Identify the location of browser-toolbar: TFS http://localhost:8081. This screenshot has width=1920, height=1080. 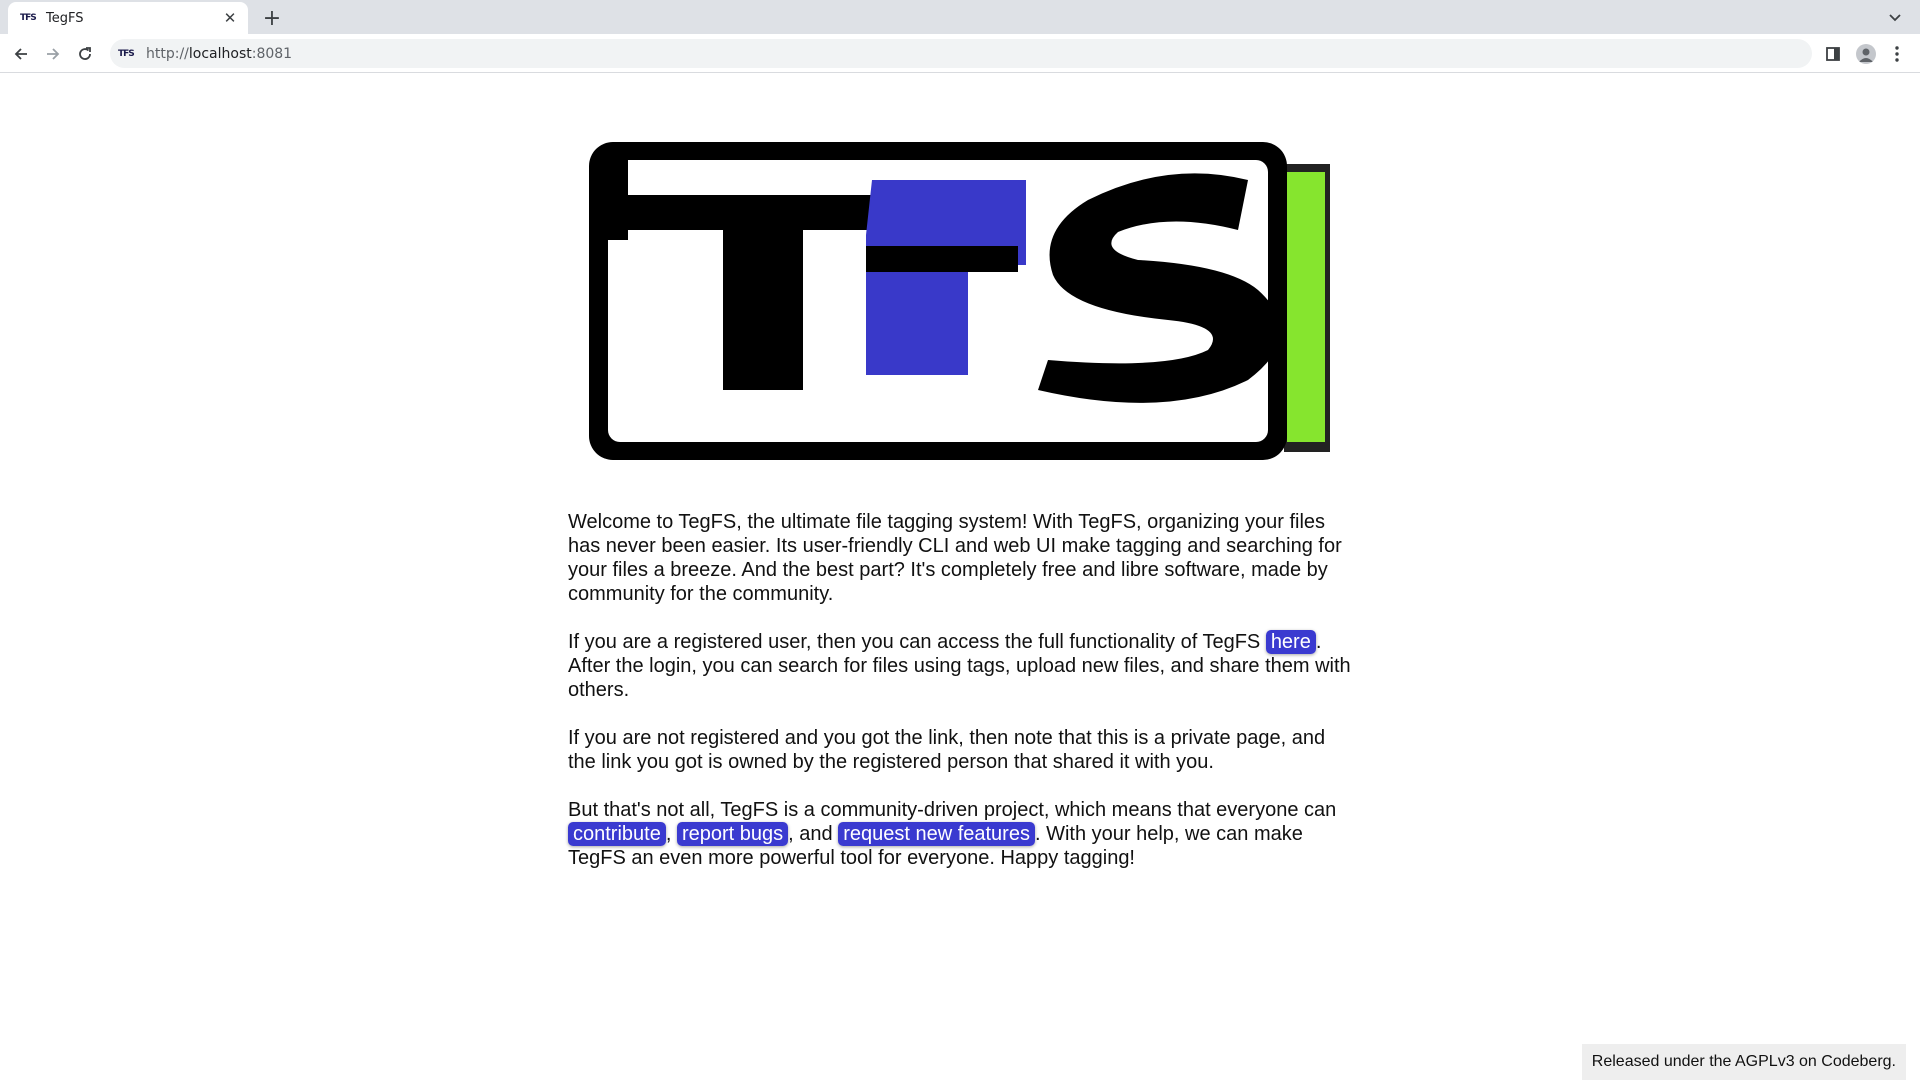
(960, 53).